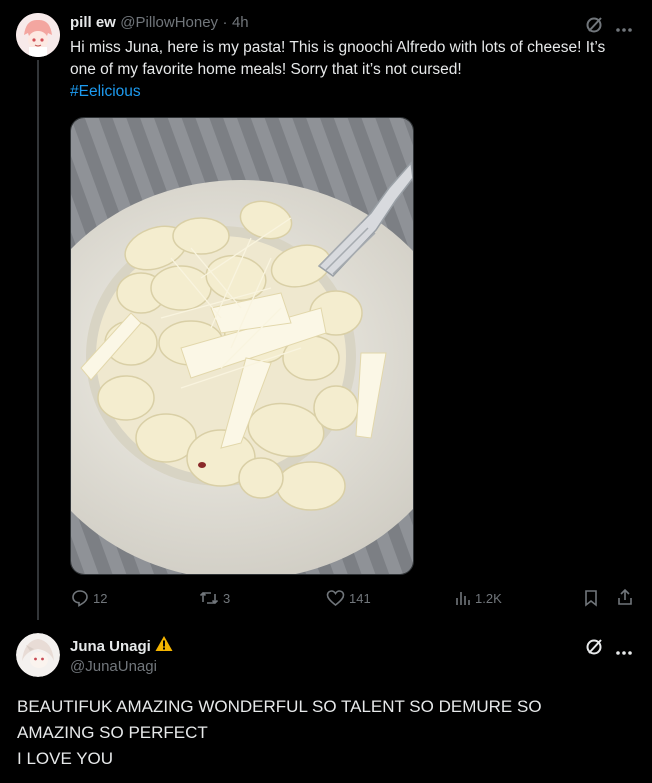 The width and height of the screenshot is (652, 783). Describe the element at coordinates (335, 598) in the screenshot. I see `heart-icon` at that location.